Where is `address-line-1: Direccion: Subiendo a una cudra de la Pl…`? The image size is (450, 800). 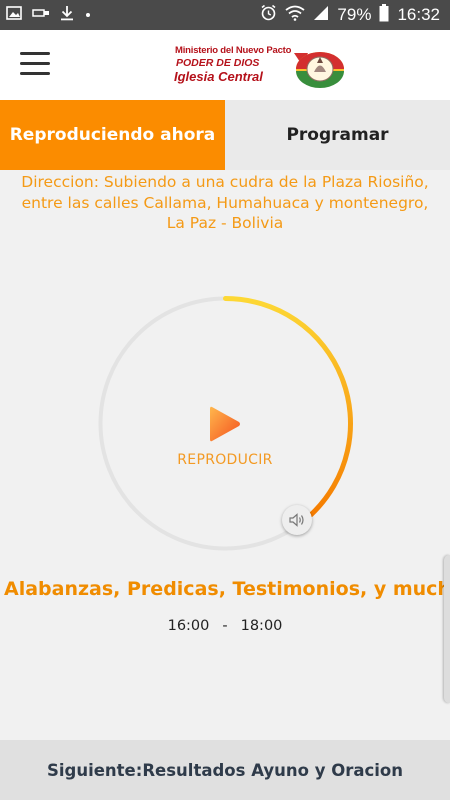 address-line-1: Direccion: Subiendo a una cudra de la Pl… is located at coordinates (225, 182).